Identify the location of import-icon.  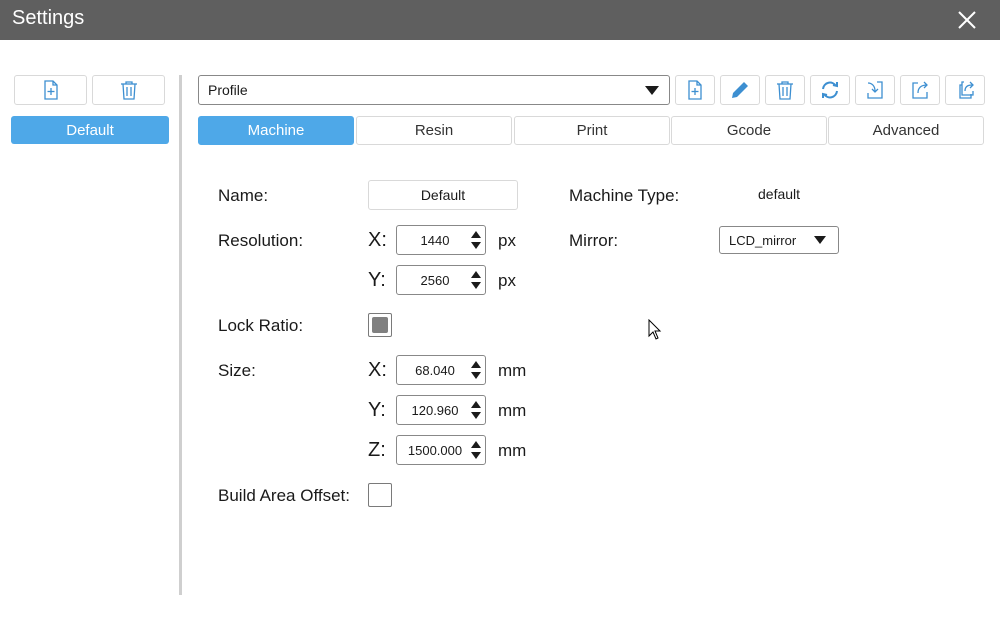
(875, 90).